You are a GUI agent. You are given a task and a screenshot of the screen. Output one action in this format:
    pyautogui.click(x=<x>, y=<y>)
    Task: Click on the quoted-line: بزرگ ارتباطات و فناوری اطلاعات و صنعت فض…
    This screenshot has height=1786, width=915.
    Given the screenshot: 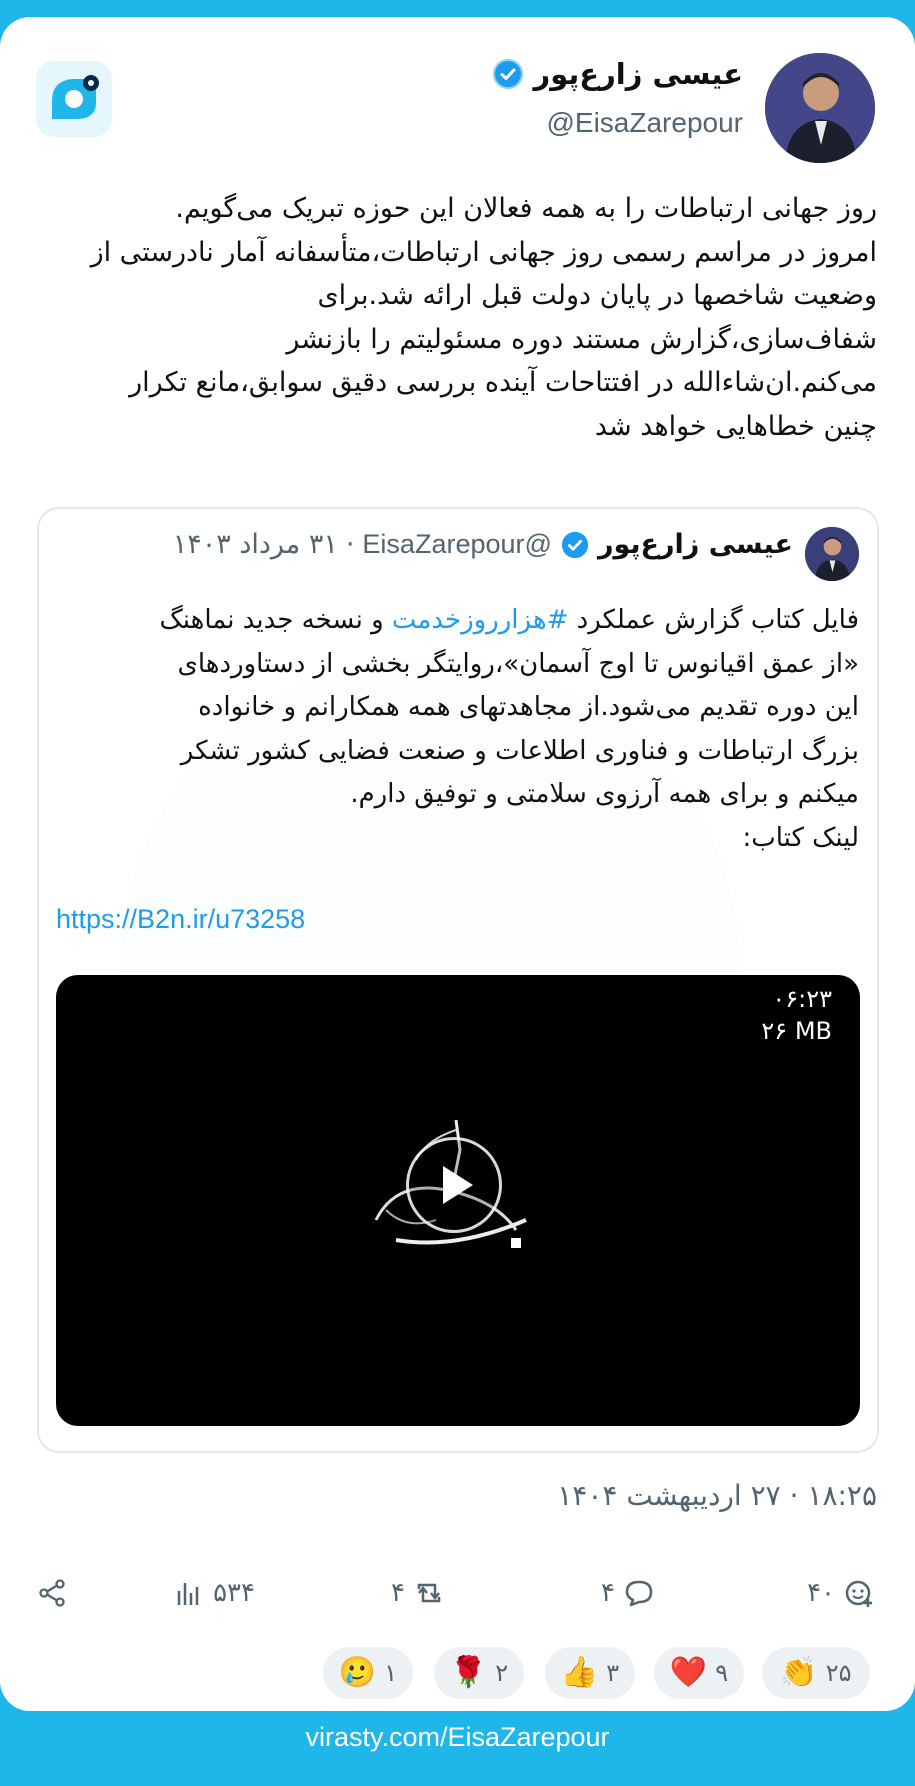 What is the action you would take?
    pyautogui.click(x=519, y=750)
    